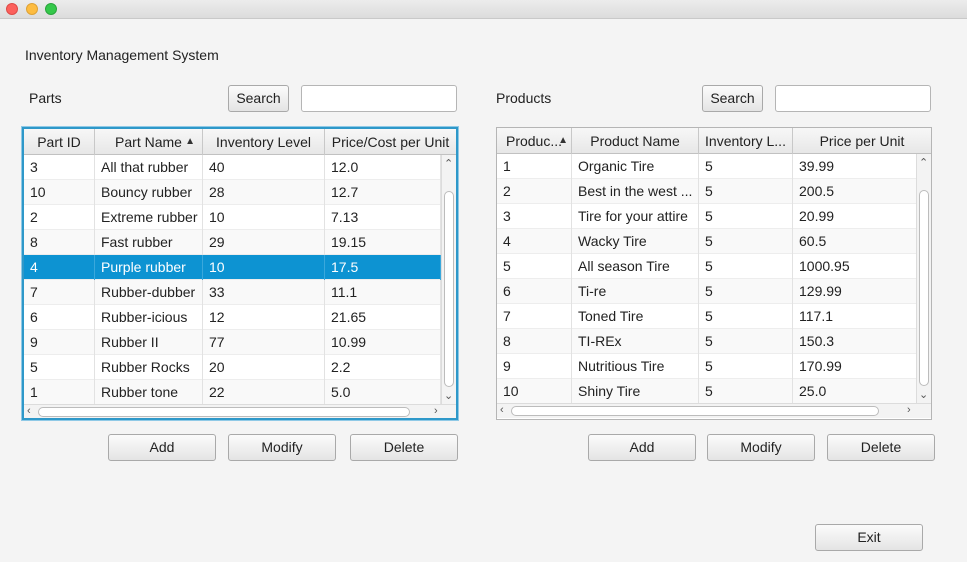 Image resolution: width=967 pixels, height=562 pixels. I want to click on parts-table-row: 7 Rubber-dubber 33 11.1, so click(232, 292).